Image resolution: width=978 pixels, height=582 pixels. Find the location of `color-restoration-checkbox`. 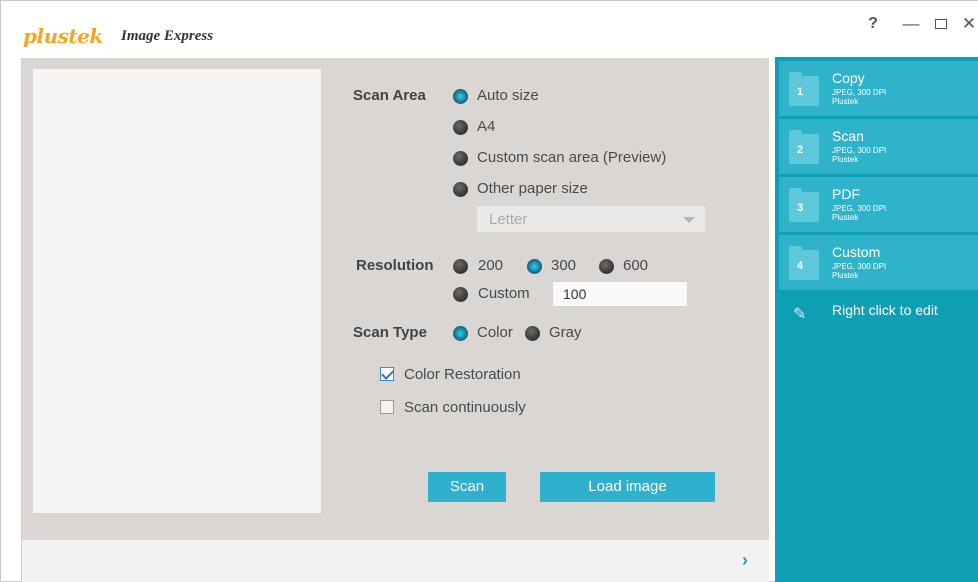

color-restoration-checkbox is located at coordinates (387, 374).